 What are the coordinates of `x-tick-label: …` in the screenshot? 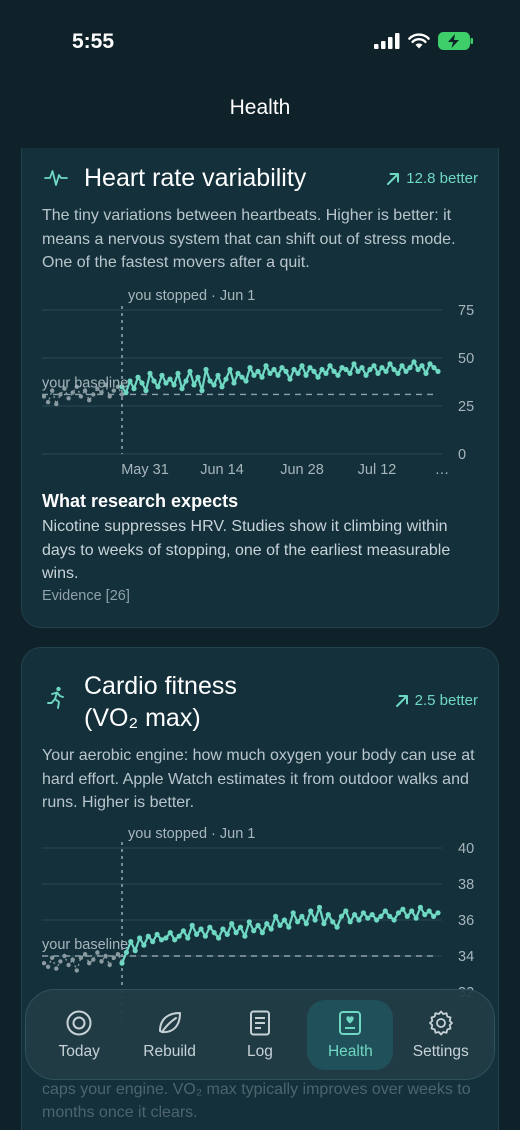 It's located at (442, 470).